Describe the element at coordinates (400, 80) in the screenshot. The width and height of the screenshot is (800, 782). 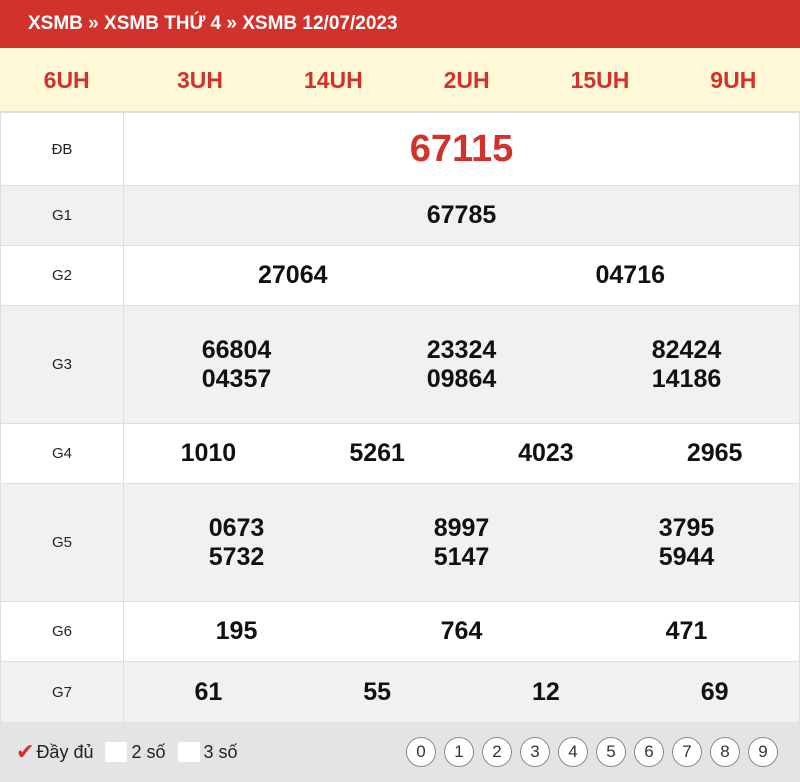
I see `tag-row: 6UH 3UH 14UH 2UH 15UH 9UH` at that location.